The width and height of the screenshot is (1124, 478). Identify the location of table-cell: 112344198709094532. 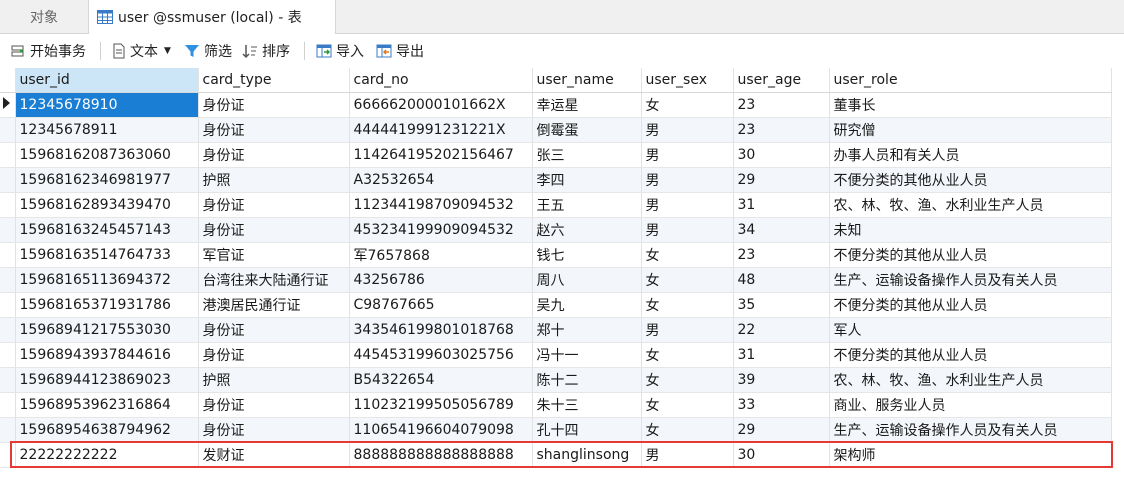
(441, 205).